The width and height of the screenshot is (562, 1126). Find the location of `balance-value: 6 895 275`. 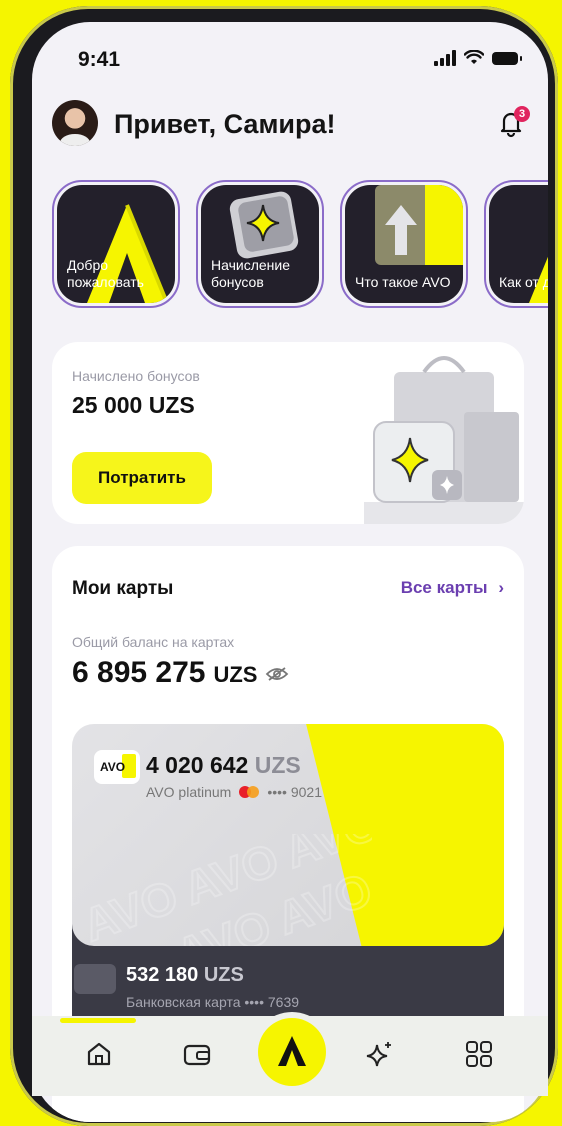

balance-value: 6 895 275 is located at coordinates (139, 672).